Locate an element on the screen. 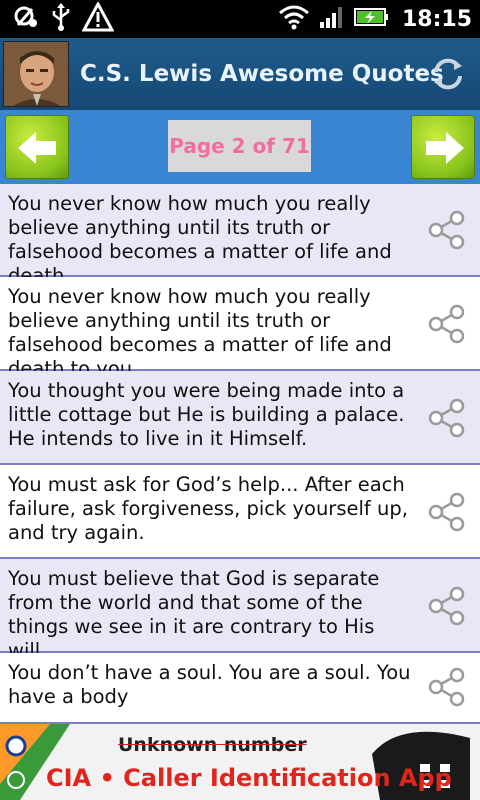 The width and height of the screenshot is (480, 800). page-indicator: Page 2 of 71 is located at coordinates (239, 146).